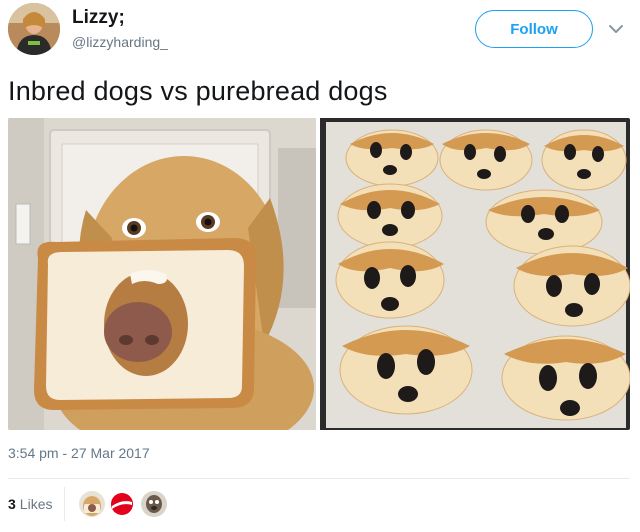 The width and height of the screenshot is (640, 532). I want to click on tweet-timestamp: 3:54 pm - 27 Mar 2017, so click(79, 453).